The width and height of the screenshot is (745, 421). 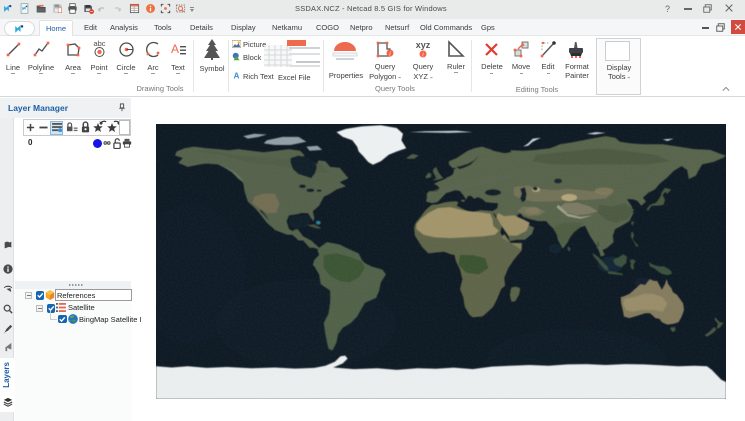 What do you see at coordinates (99, 43) in the screenshot?
I see `svg-text: abc` at bounding box center [99, 43].